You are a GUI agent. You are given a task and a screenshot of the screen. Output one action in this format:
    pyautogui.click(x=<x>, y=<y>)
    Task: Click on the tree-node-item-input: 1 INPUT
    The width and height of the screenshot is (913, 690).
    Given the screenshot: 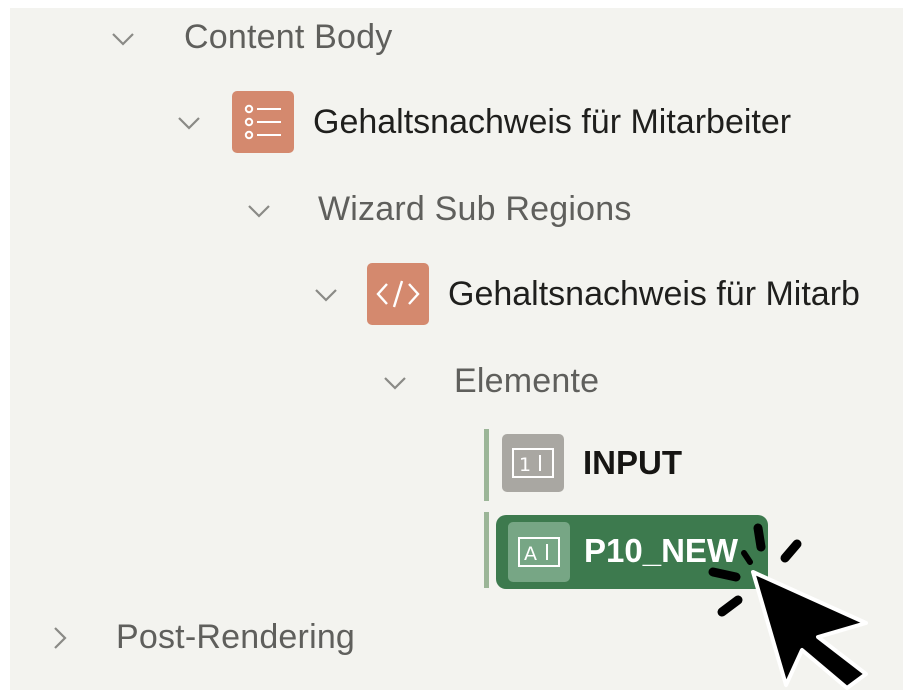 What is the action you would take?
    pyautogui.click(x=592, y=463)
    